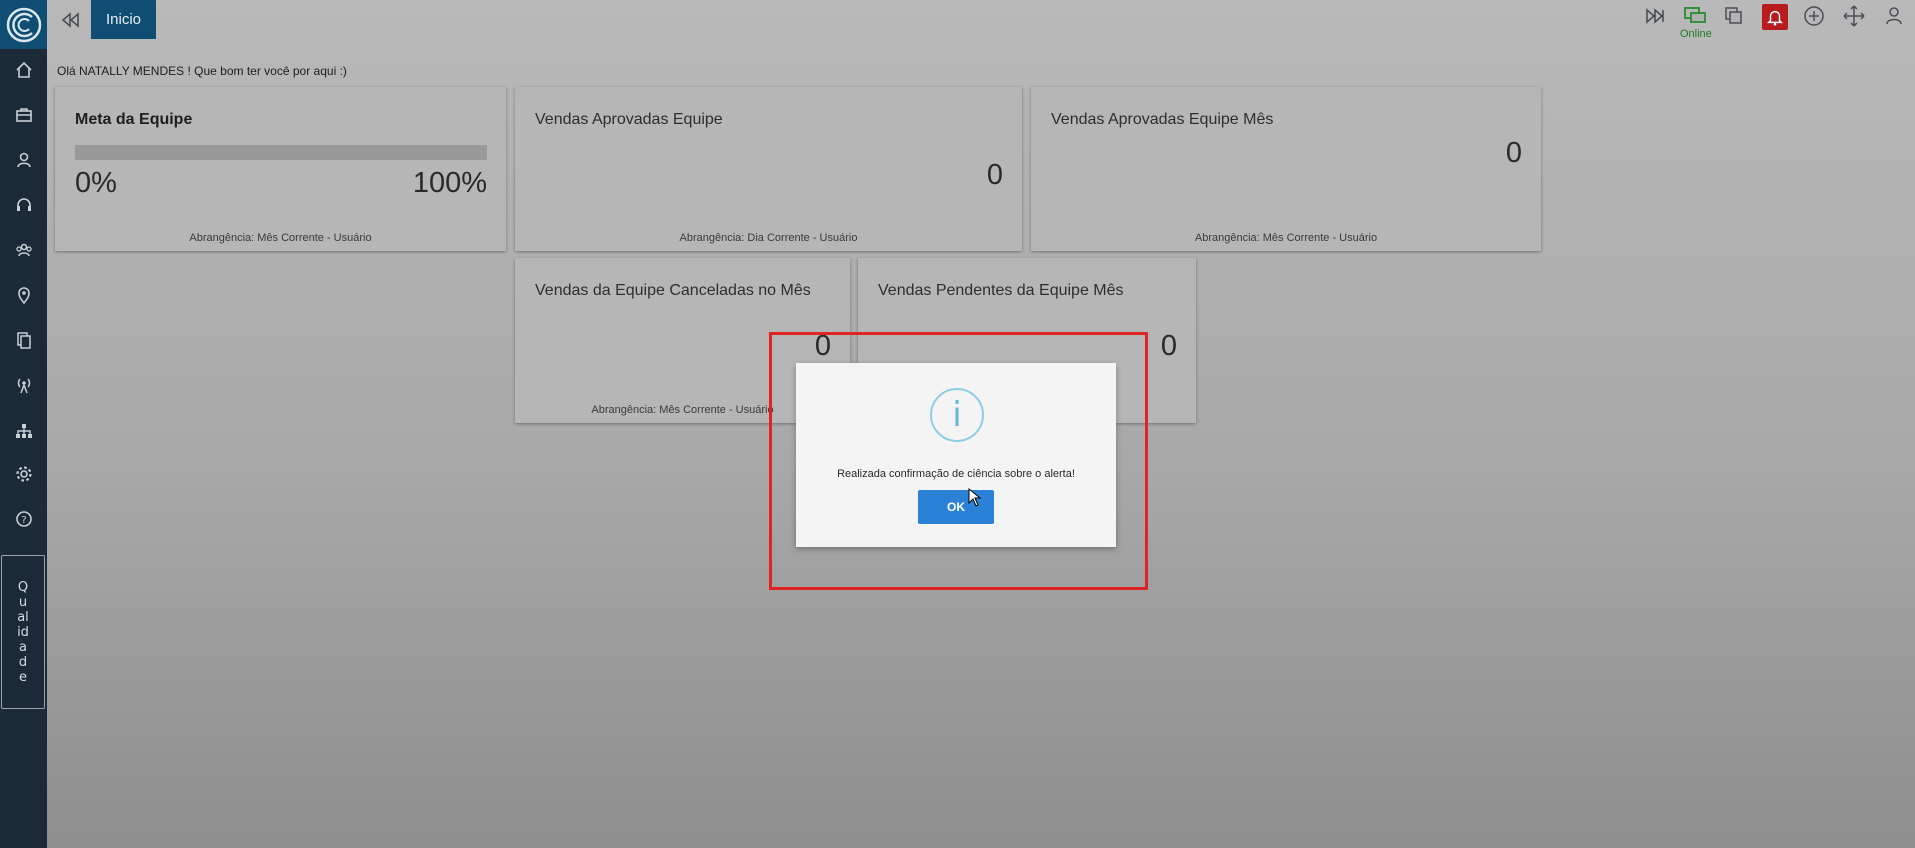 This screenshot has width=1915, height=848. I want to click on help-icon: ?, so click(23, 519).